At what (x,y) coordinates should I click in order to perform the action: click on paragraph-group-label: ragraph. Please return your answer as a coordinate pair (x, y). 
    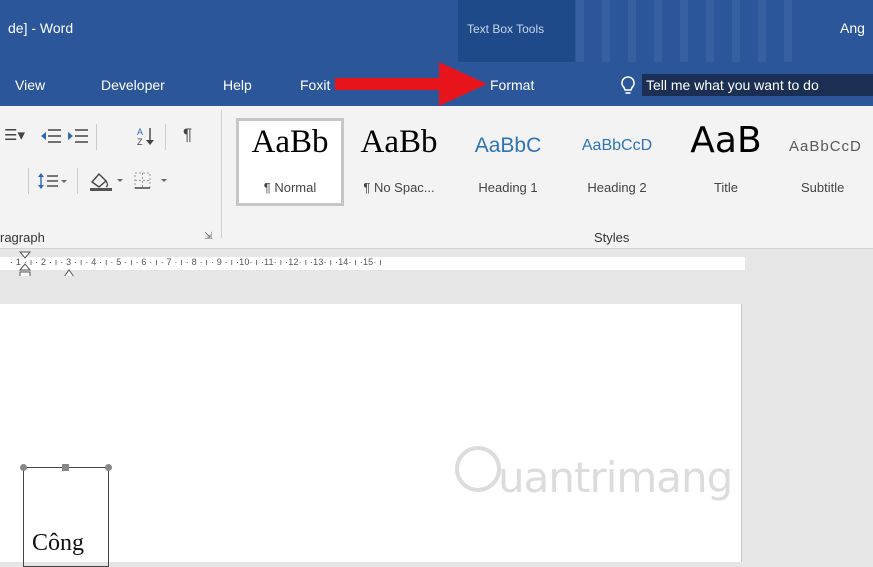
    Looking at the image, I should click on (22, 237).